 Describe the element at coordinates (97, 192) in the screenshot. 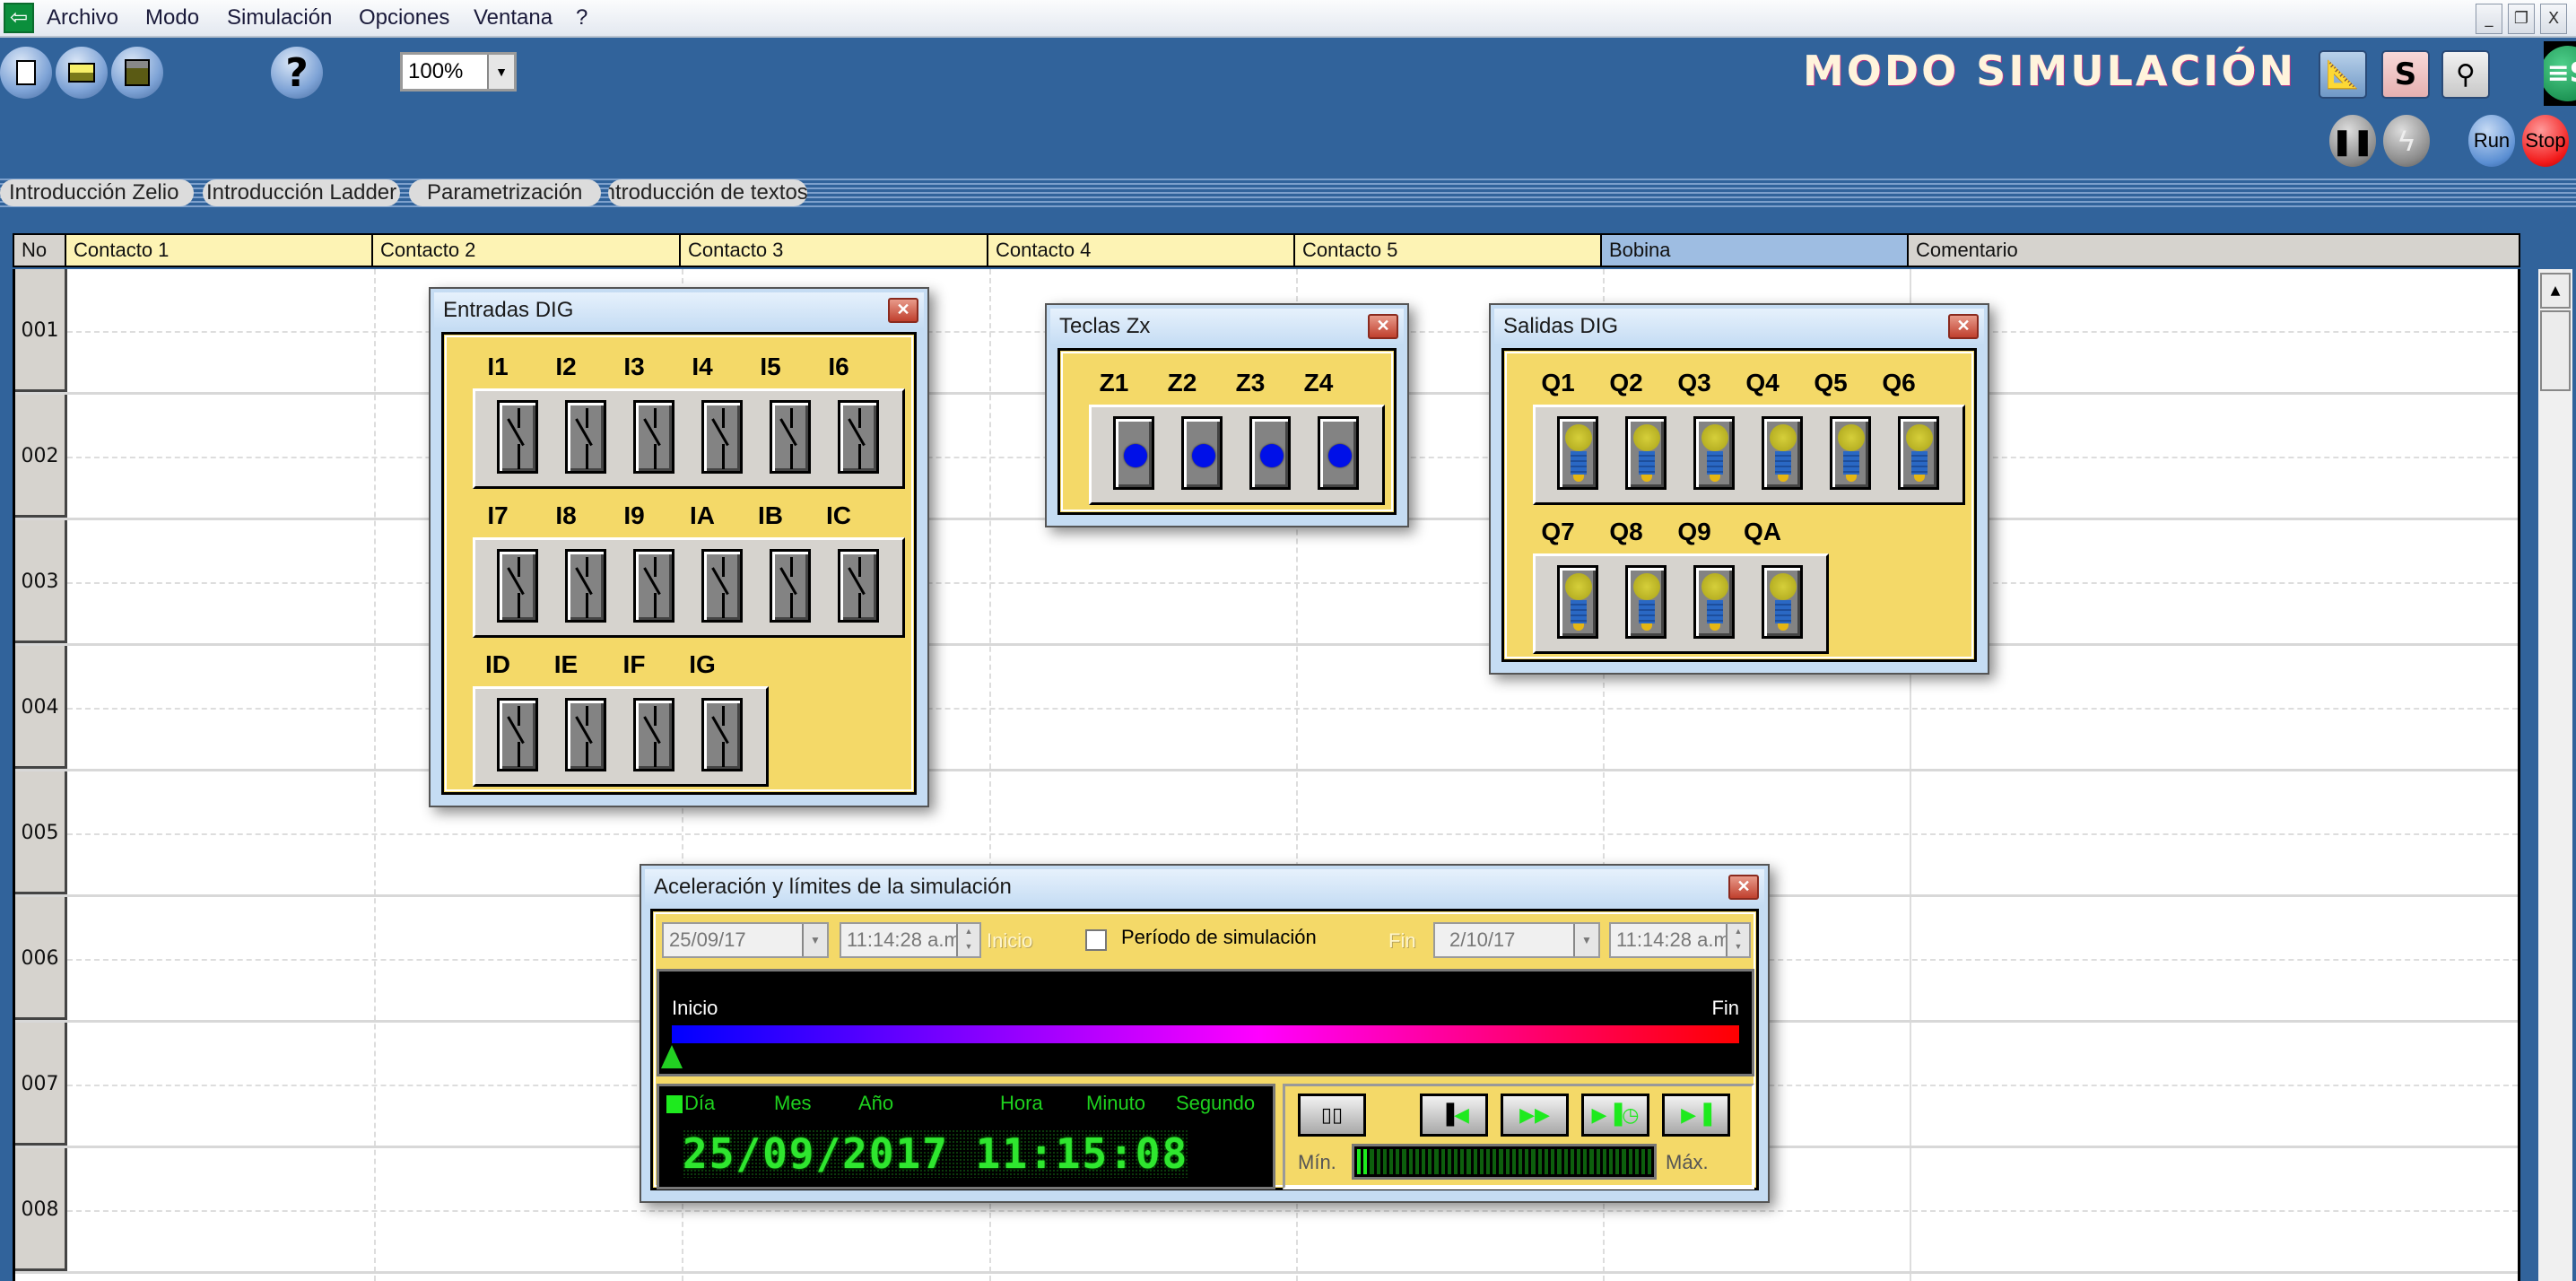

I see `tab-introduccion-zelio: Introducción Zelio` at that location.